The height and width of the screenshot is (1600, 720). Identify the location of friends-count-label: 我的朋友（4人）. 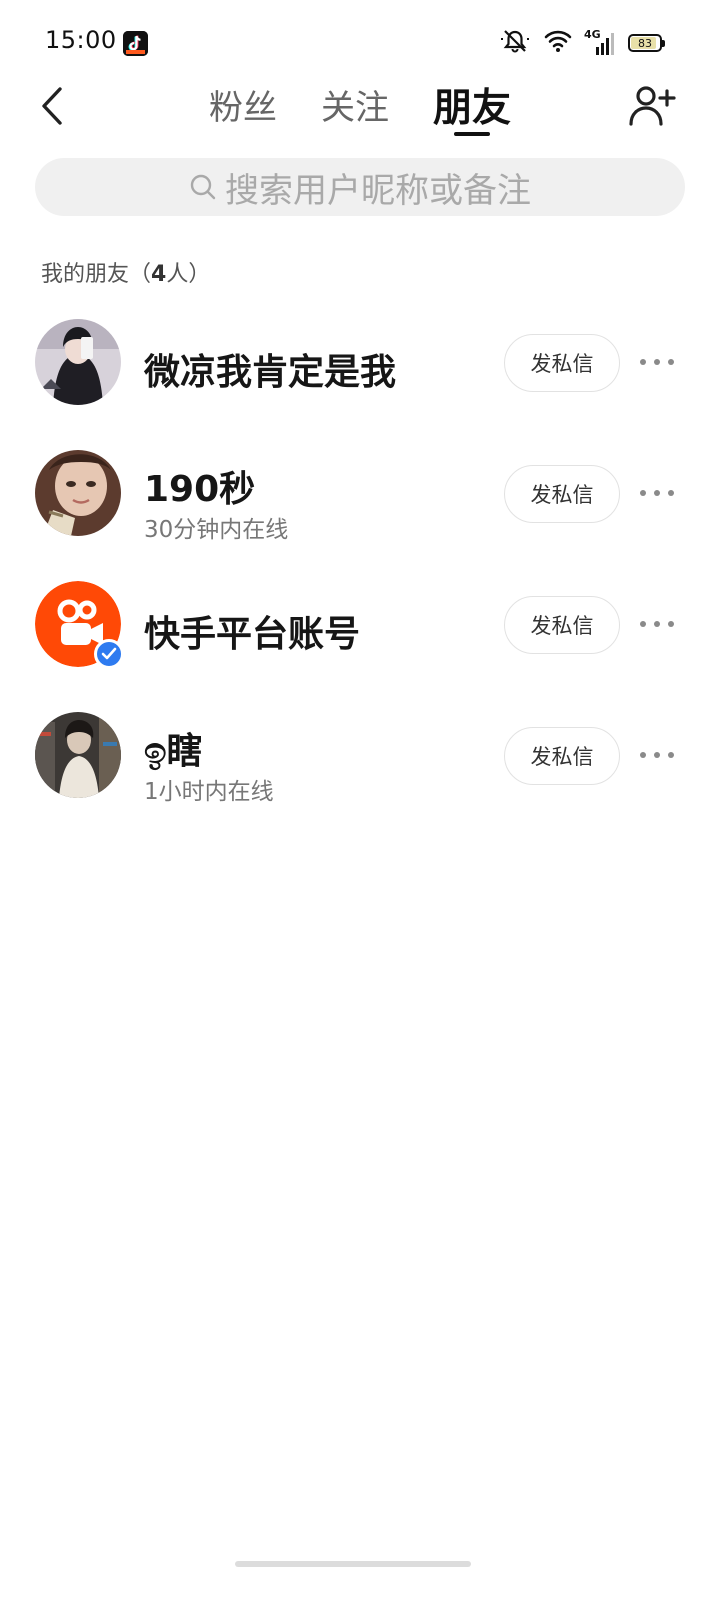
(125, 272).